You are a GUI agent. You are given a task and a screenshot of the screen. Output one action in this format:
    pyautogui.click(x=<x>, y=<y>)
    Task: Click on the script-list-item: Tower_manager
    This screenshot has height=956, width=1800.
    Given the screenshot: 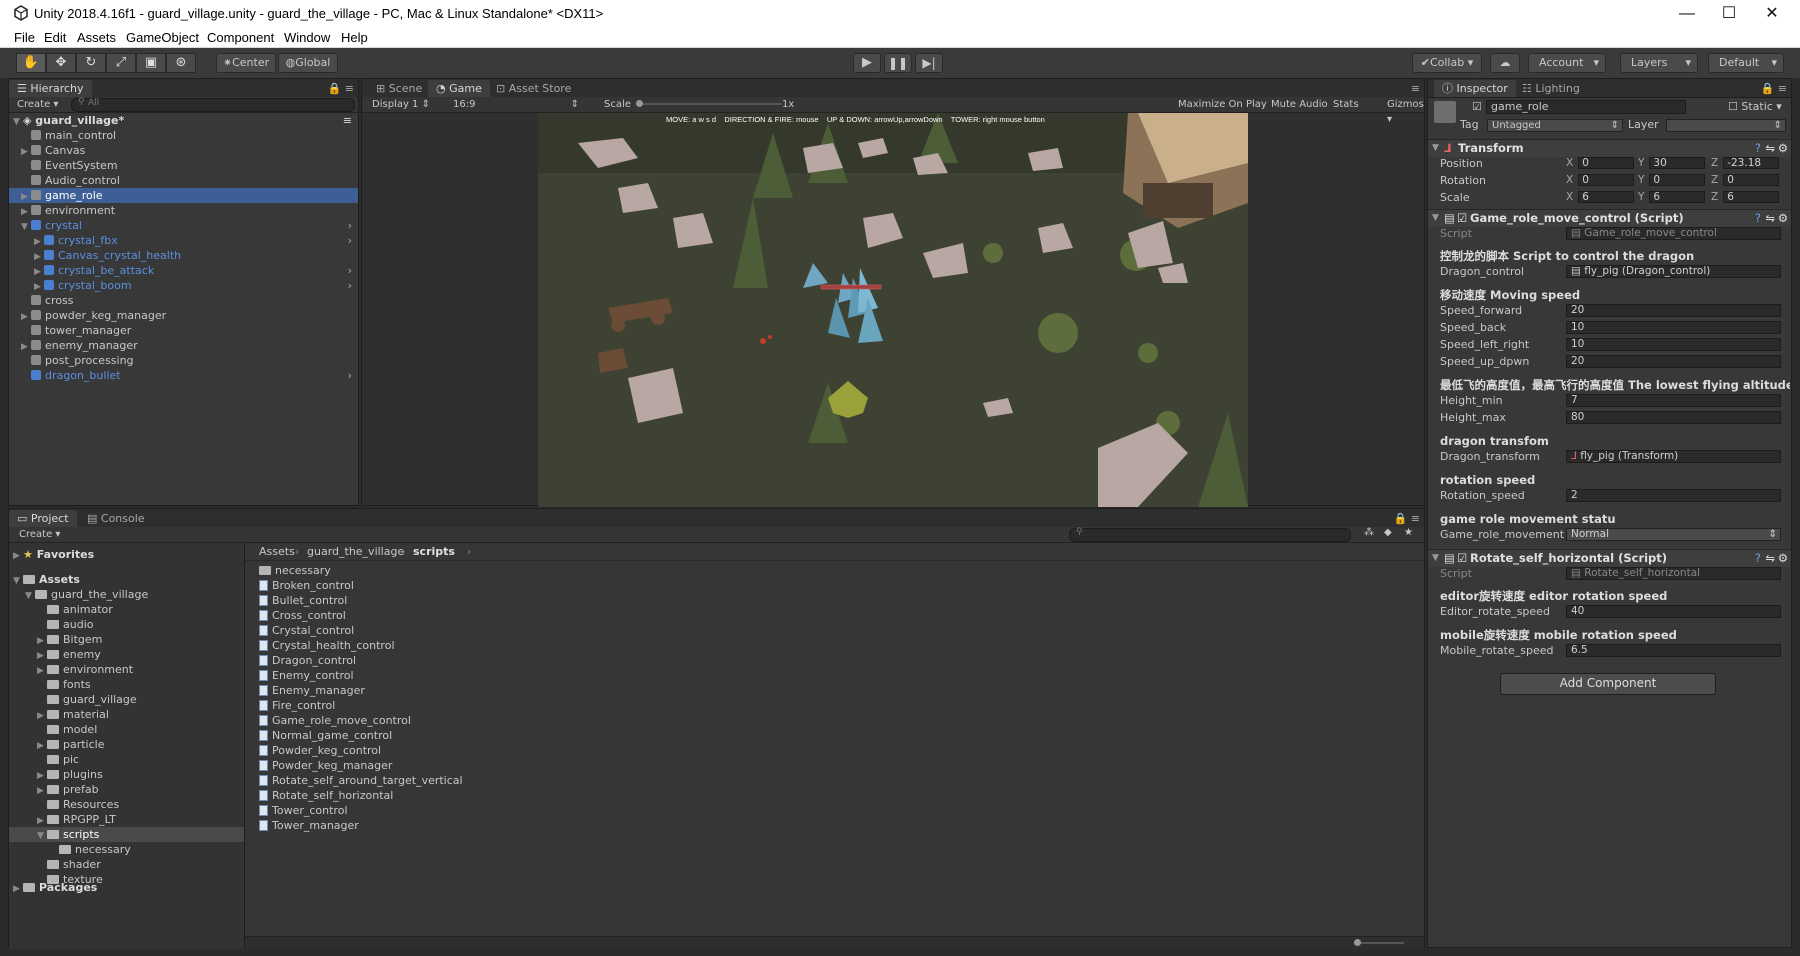 What is the action you would take?
    pyautogui.click(x=834, y=825)
    